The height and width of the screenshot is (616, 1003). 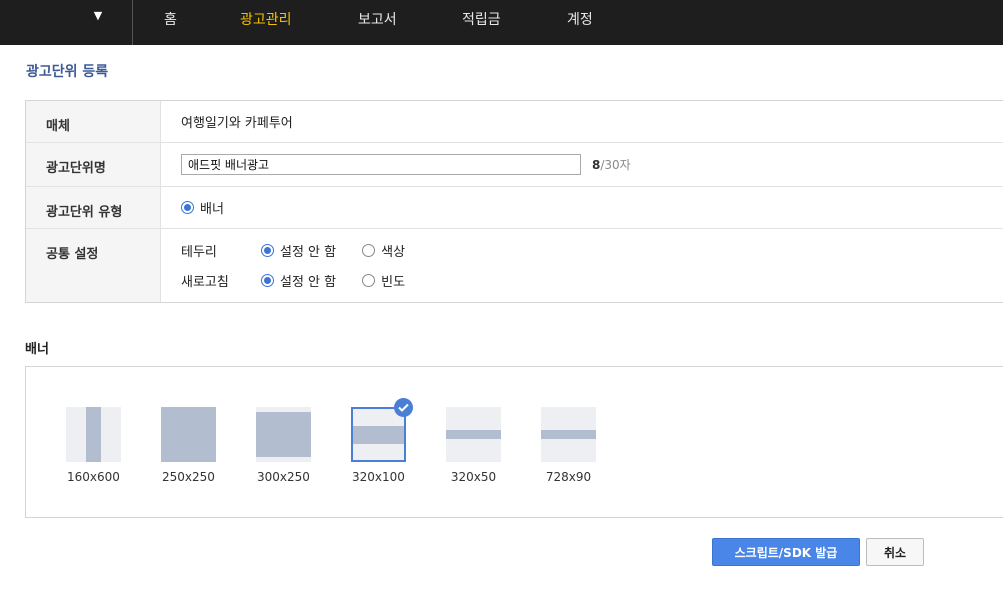 What do you see at coordinates (786, 552) in the screenshot?
I see `issue-script-sdk-button: 스크립트/SDK 발급` at bounding box center [786, 552].